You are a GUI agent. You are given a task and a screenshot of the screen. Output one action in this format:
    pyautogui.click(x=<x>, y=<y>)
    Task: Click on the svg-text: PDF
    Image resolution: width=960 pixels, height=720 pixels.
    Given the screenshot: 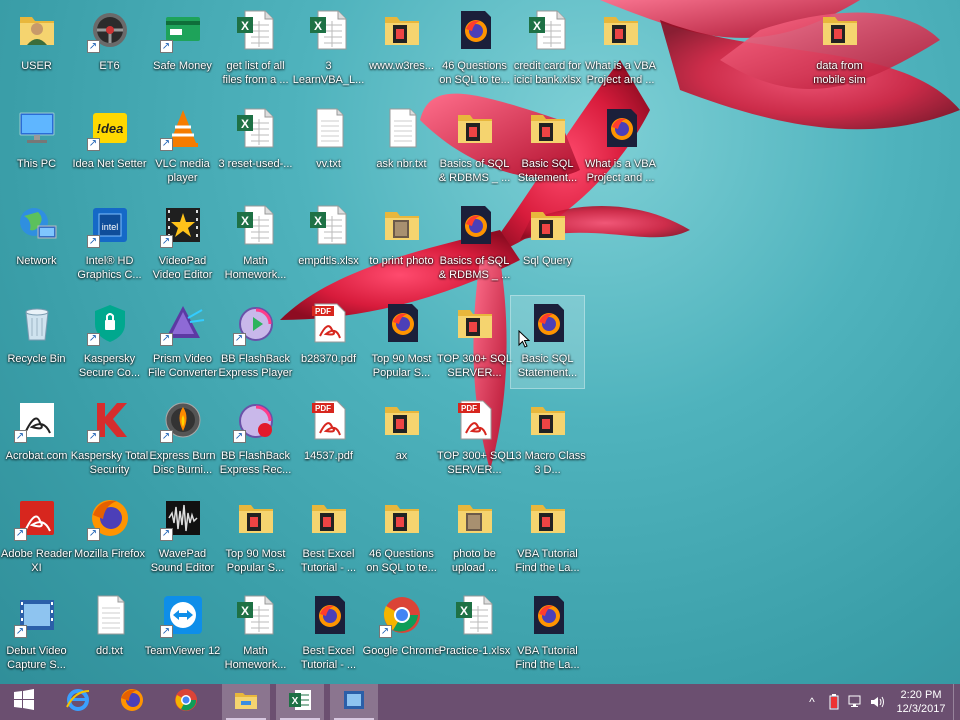 What is the action you would take?
    pyautogui.click(x=469, y=408)
    